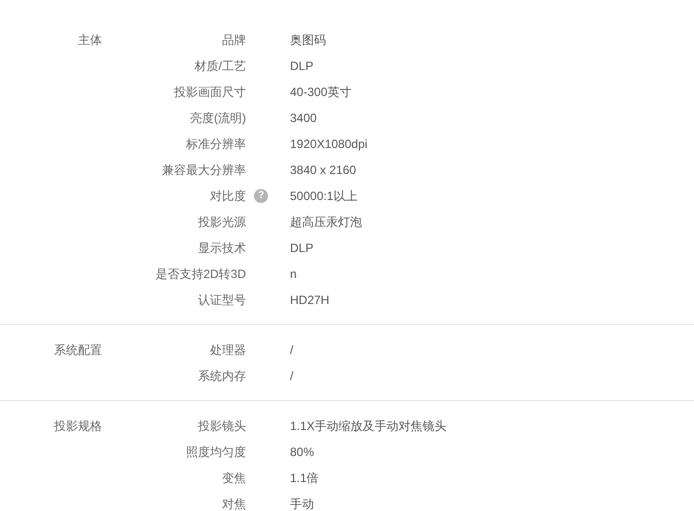 The image size is (694, 511). Describe the element at coordinates (90, 40) in the screenshot. I see `section-title: 主体` at that location.